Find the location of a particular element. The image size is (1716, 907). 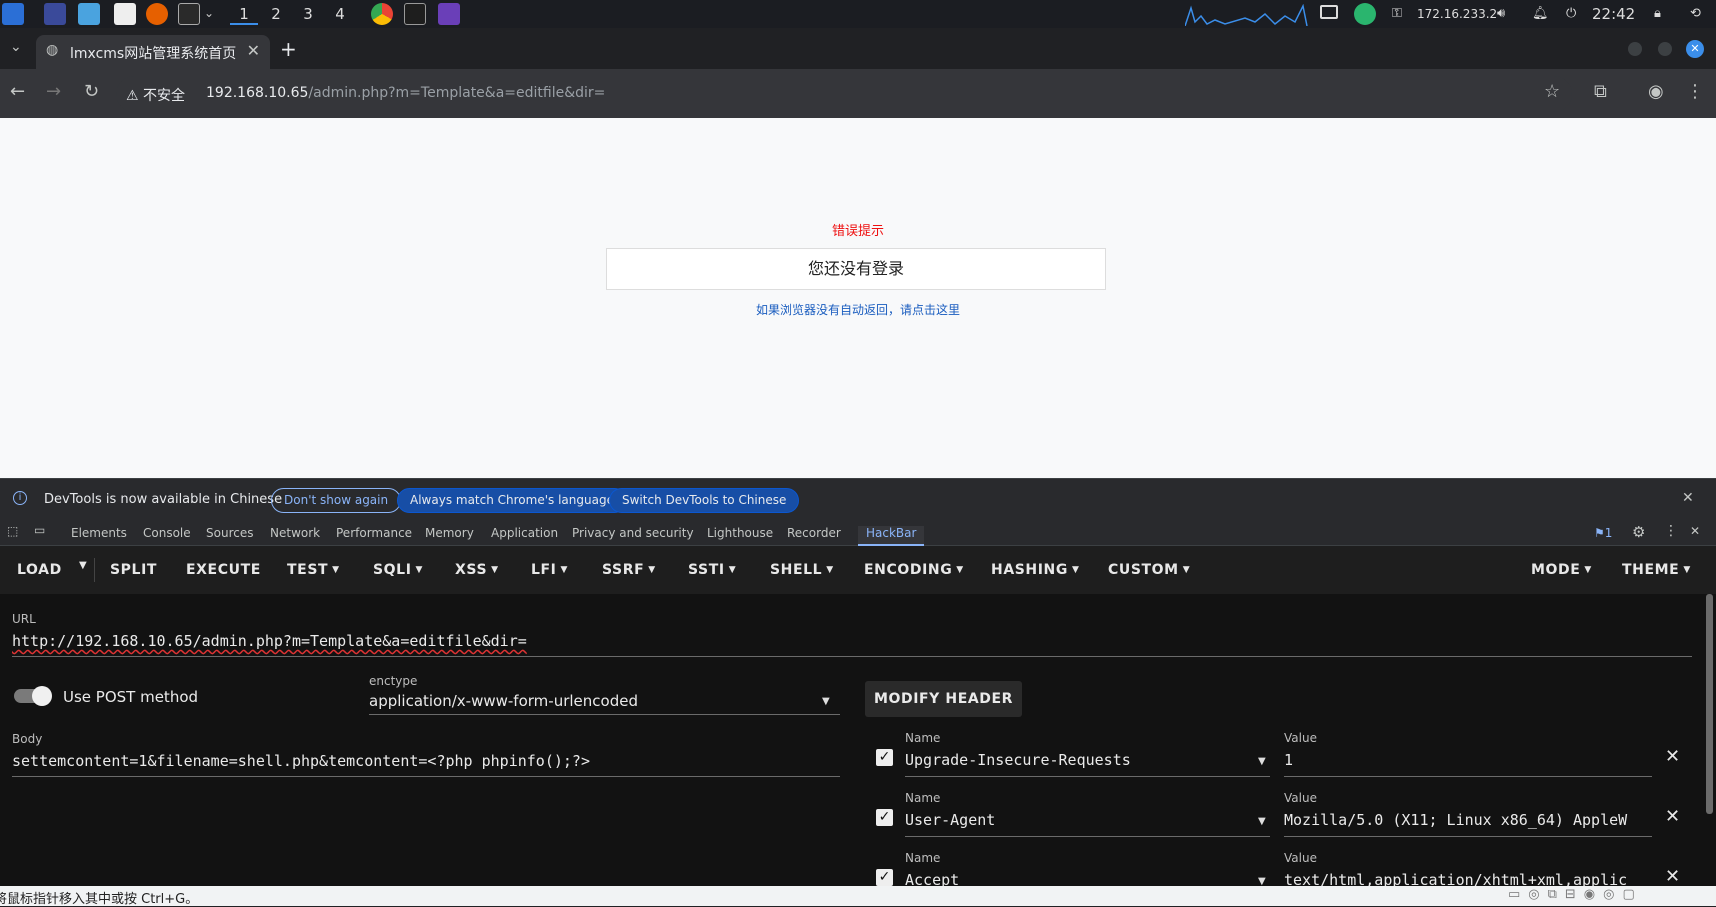

tab-search-icon: ⌄ is located at coordinates (16, 47).